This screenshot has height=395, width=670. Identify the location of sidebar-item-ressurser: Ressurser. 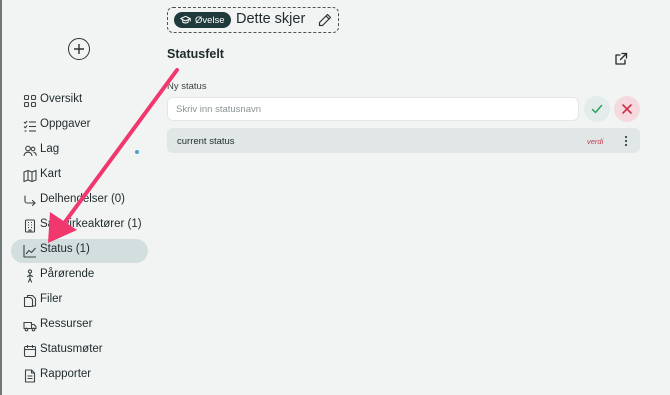
(79, 326).